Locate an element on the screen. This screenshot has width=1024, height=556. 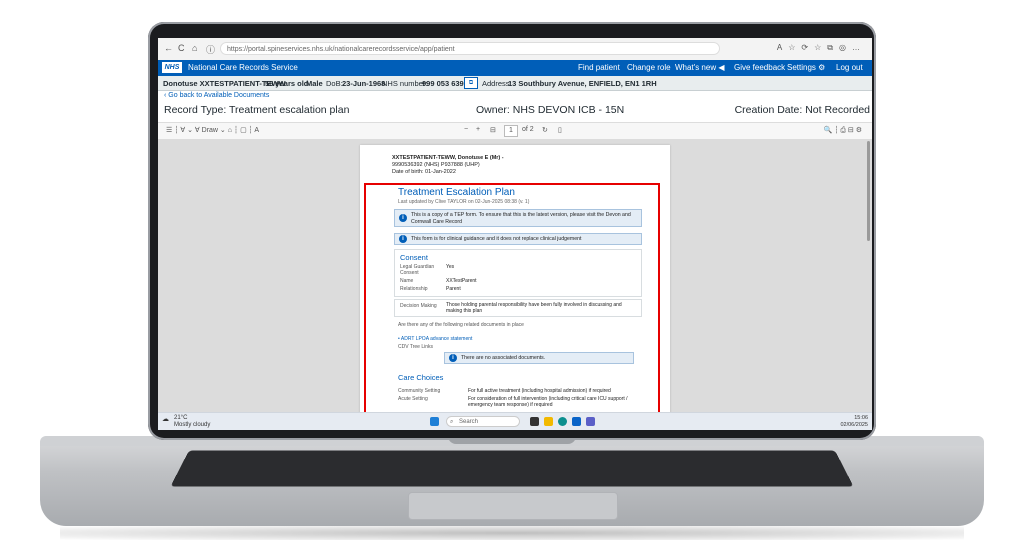
pdf-right-tools: 🔍 ┆ ⎙ ⊟ ⚙ is located at coordinates (843, 130).